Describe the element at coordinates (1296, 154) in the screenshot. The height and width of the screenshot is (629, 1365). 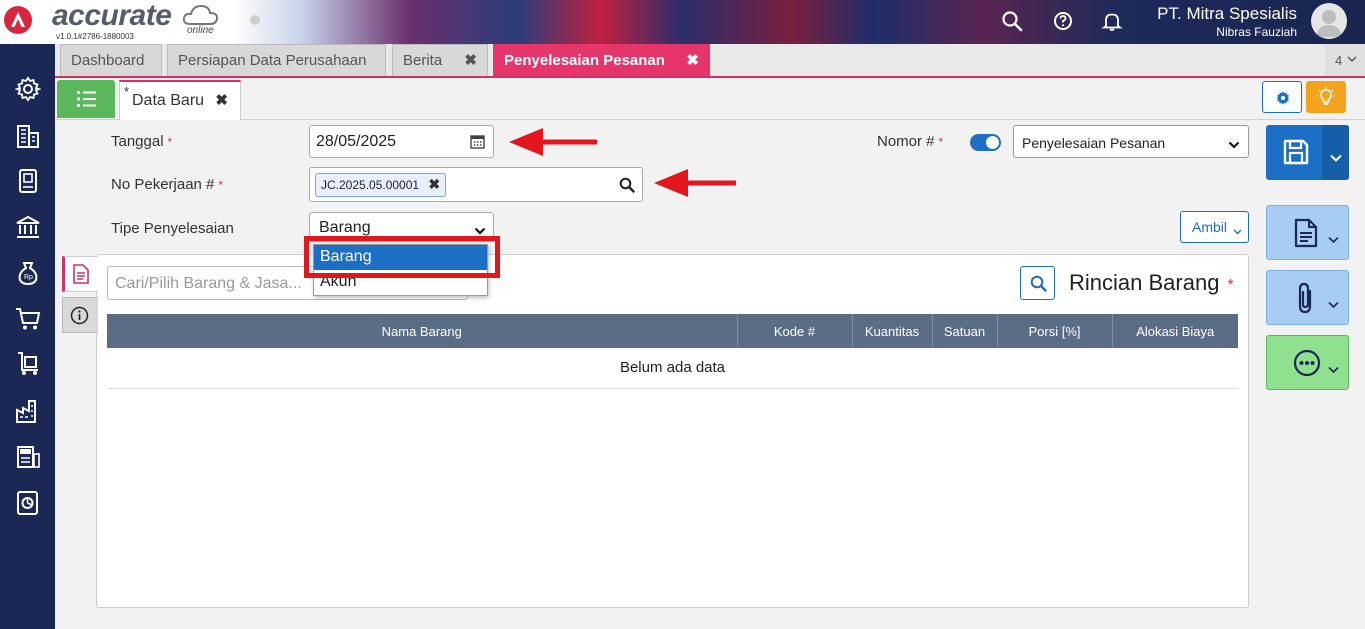
I see `save-icon` at that location.